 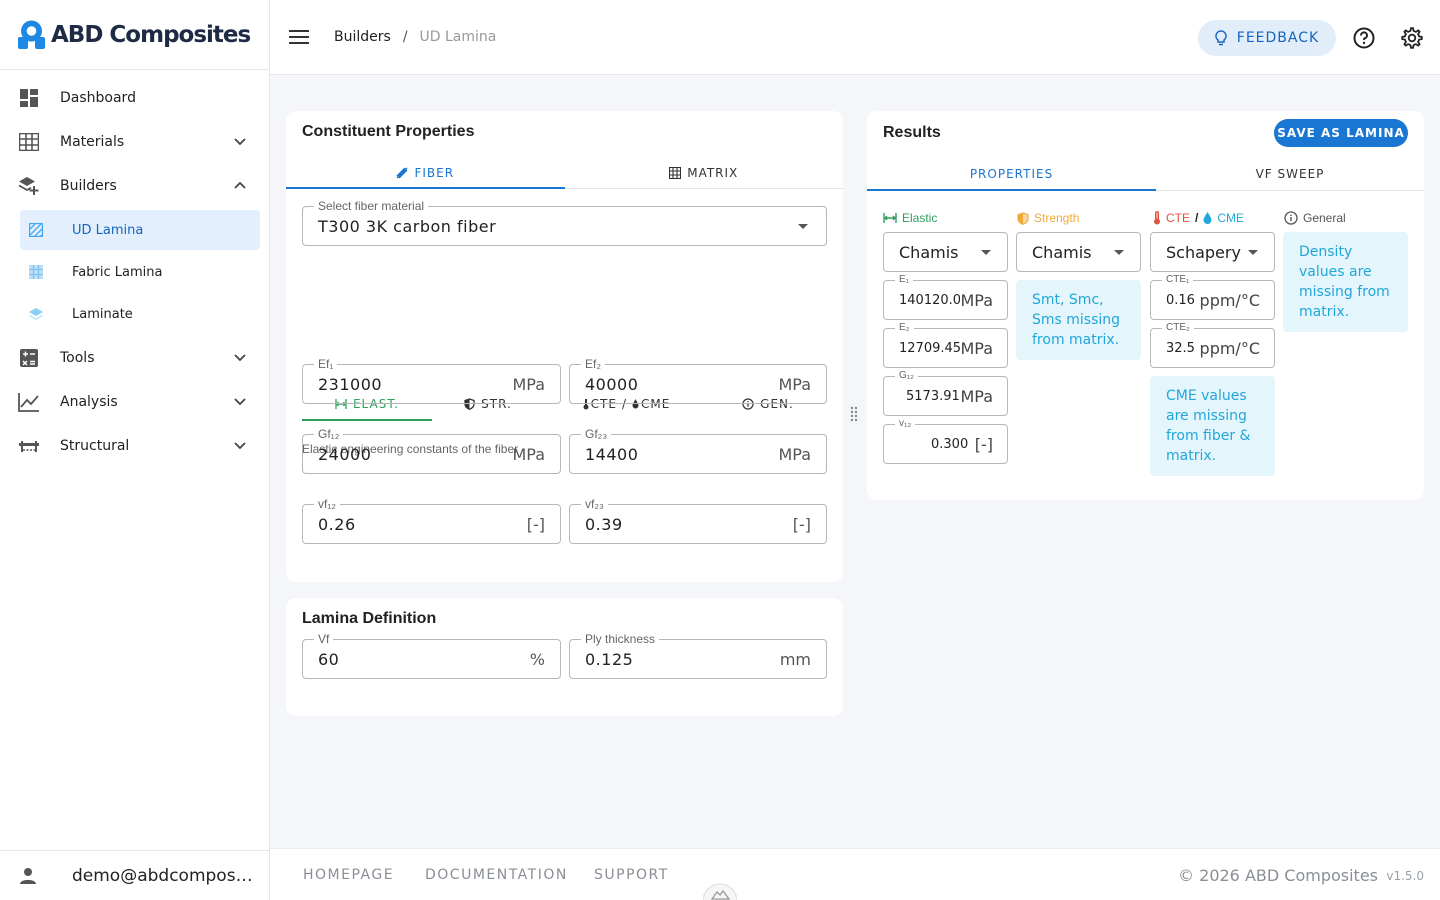 I want to click on field-value: 5173.915, so click(x=937, y=396).